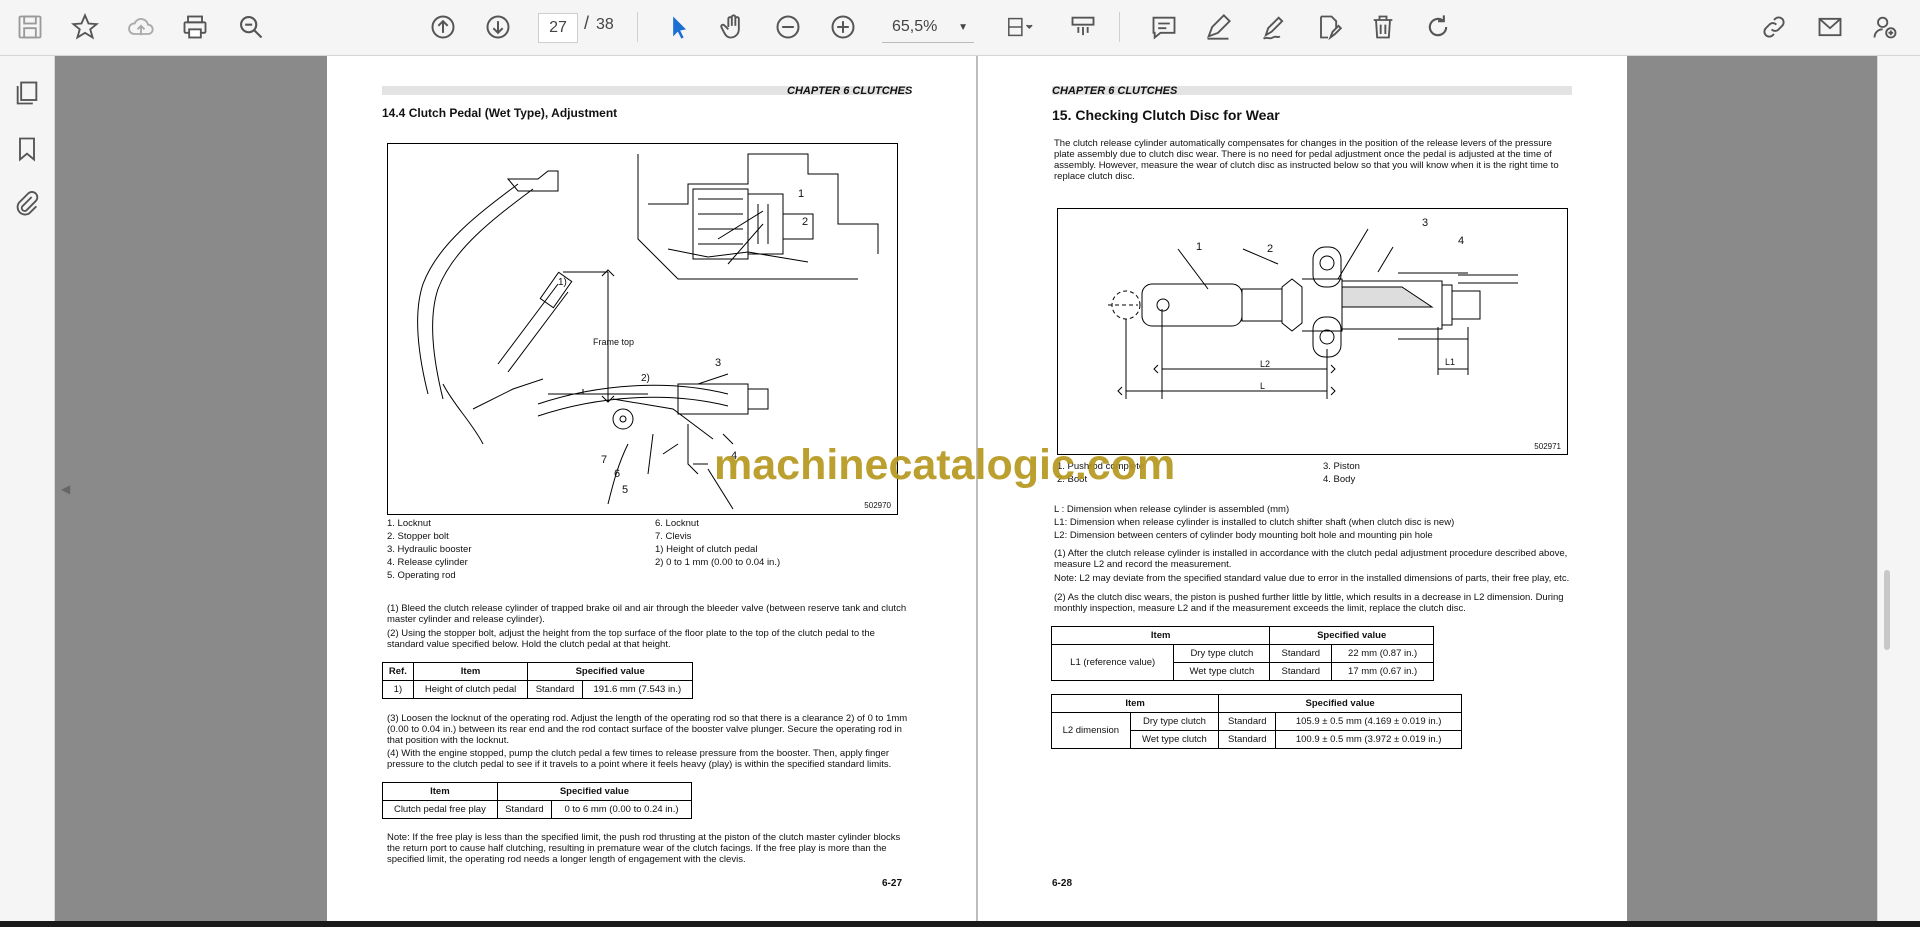 This screenshot has width=1920, height=927. Describe the element at coordinates (500, 113) in the screenshot. I see `section-heading: 14.4 Clutch Pedal (Wet Type), Adjustment` at that location.